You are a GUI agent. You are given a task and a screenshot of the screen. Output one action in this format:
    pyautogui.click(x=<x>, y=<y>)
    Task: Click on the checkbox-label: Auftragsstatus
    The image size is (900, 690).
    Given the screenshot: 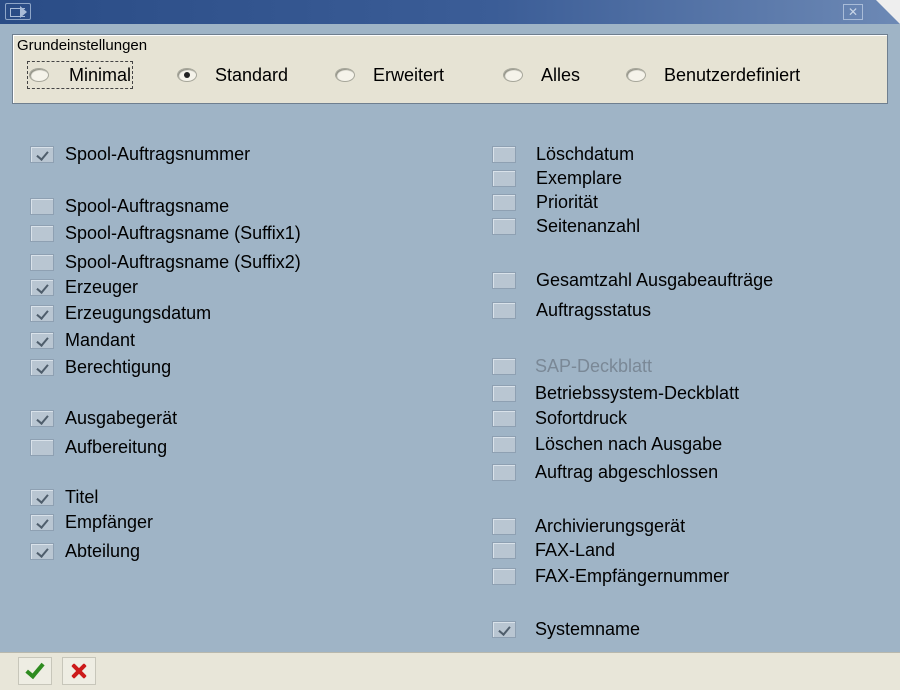 What is the action you would take?
    pyautogui.click(x=594, y=309)
    